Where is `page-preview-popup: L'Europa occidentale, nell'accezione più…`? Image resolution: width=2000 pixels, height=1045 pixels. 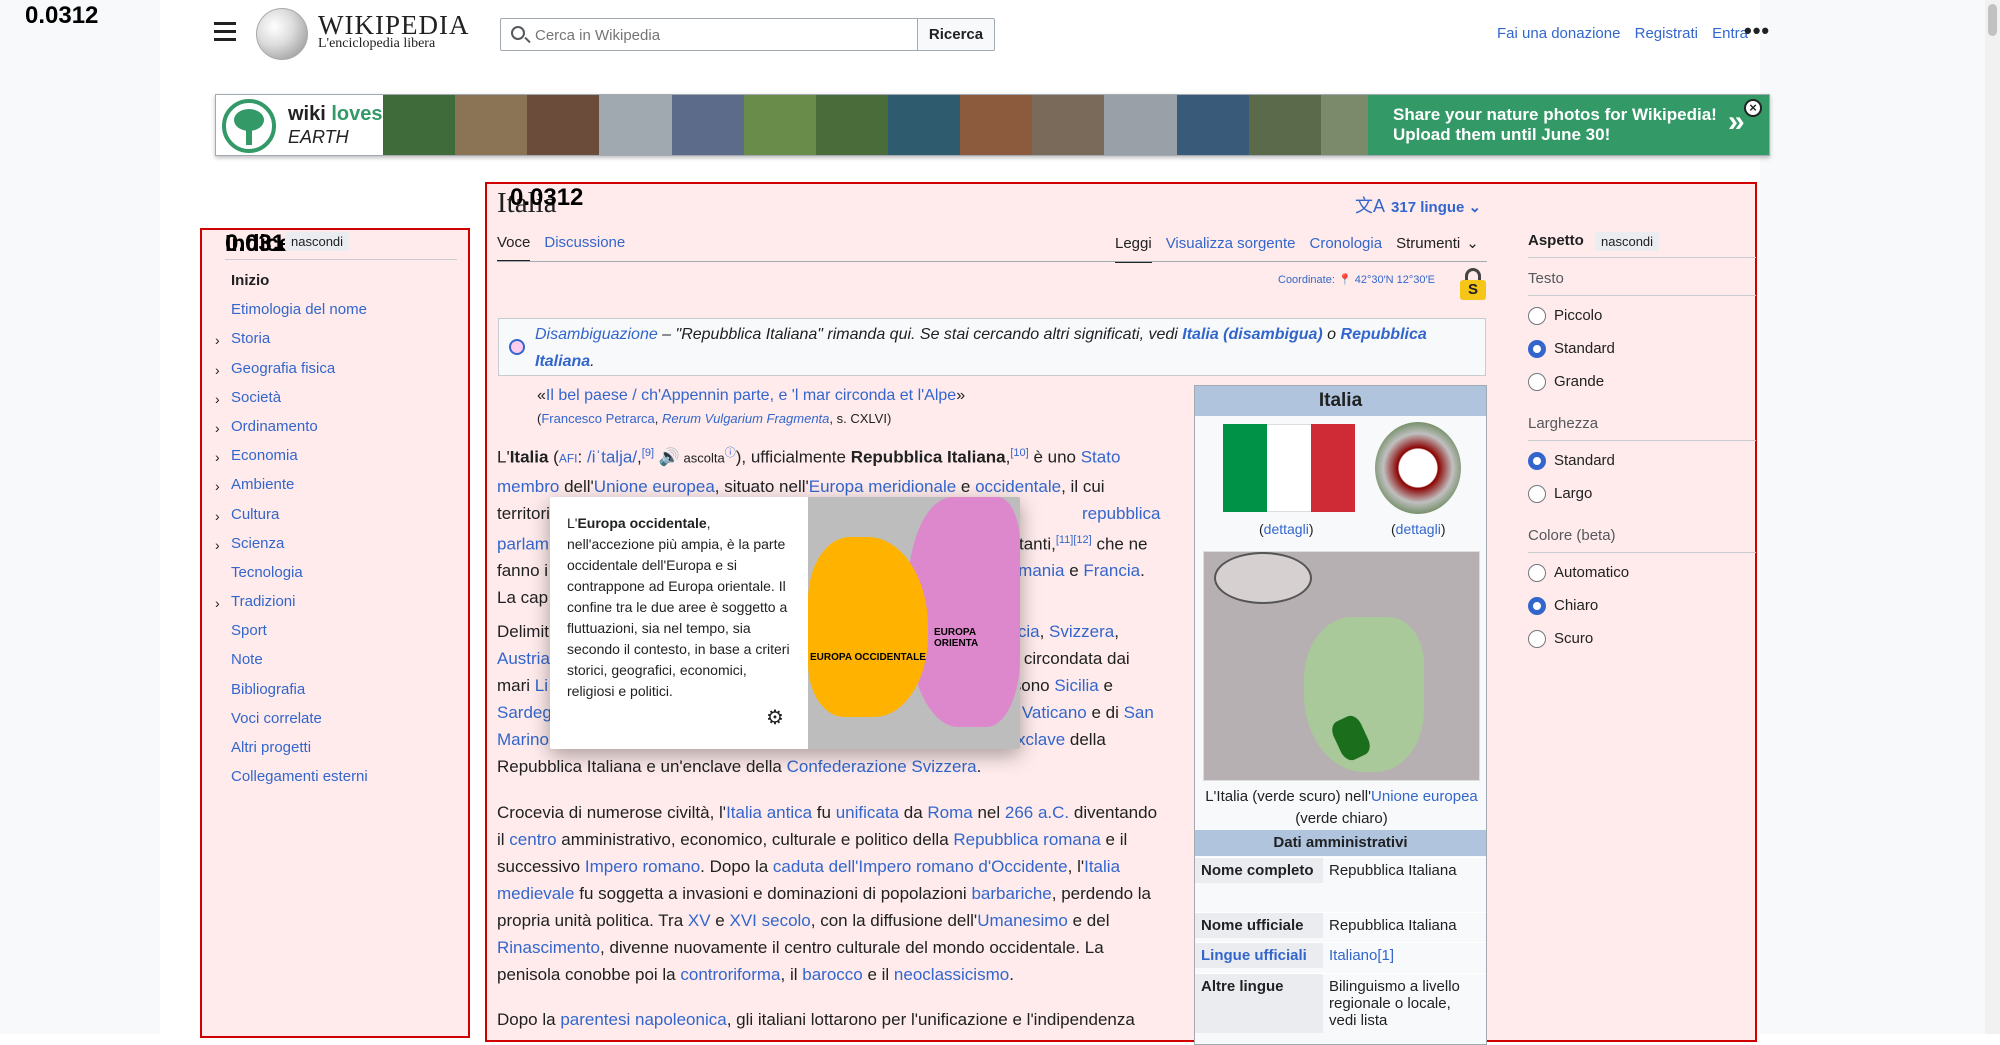 page-preview-popup: L'Europa occidentale, nell'accezione più… is located at coordinates (785, 623).